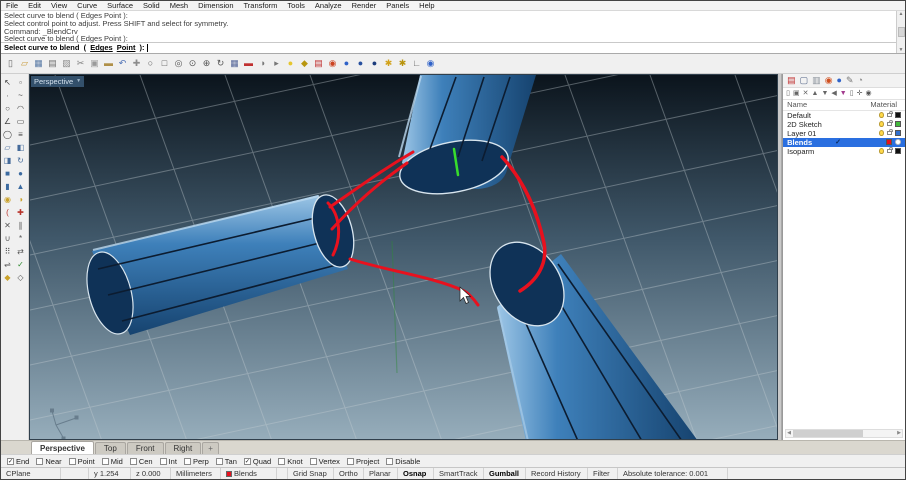 Image resolution: width=906 pixels, height=480 pixels. Describe the element at coordinates (7, 147) in the screenshot. I see `surface-icon: ▱` at that location.